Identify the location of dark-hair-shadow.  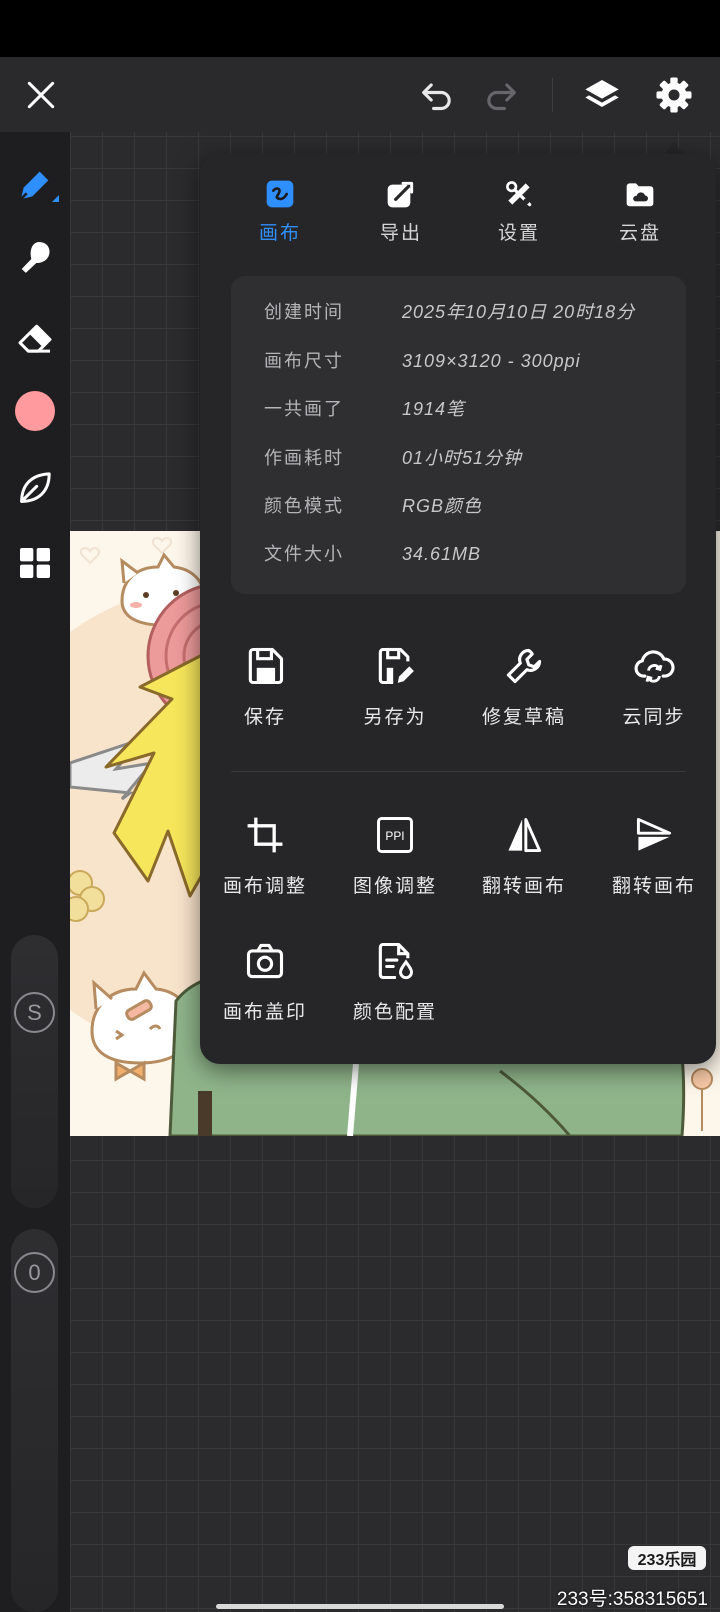
(205, 1113).